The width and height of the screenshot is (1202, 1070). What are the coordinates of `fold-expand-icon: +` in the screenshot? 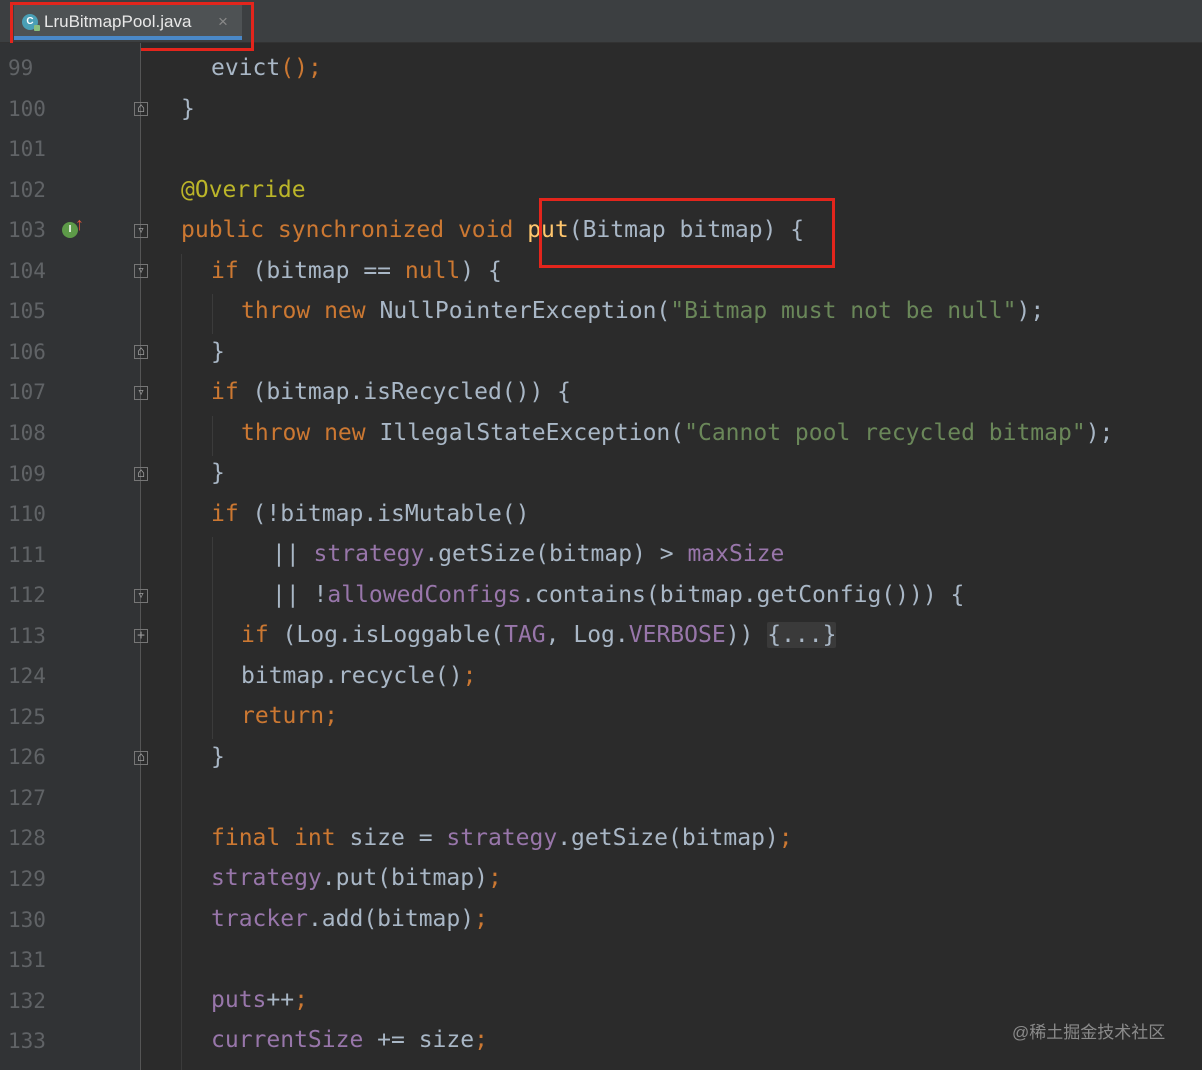 It's located at (141, 636).